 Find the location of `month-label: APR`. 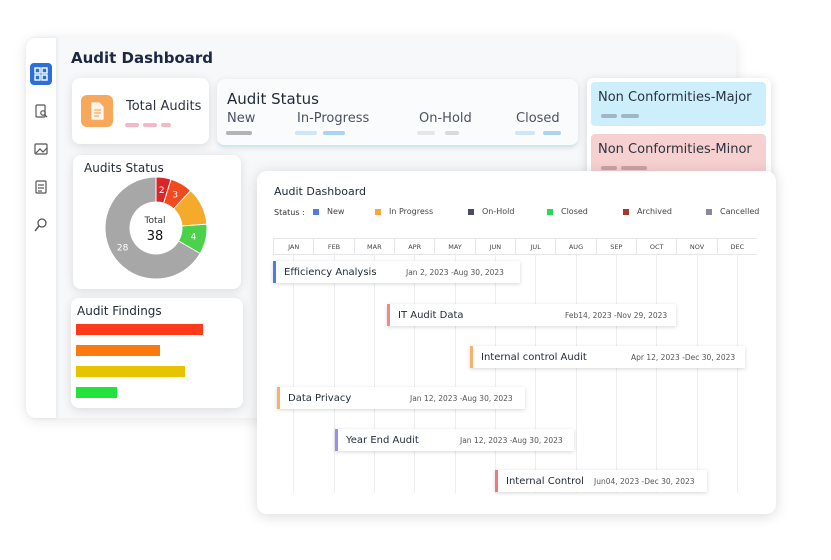

month-label: APR is located at coordinates (414, 246).